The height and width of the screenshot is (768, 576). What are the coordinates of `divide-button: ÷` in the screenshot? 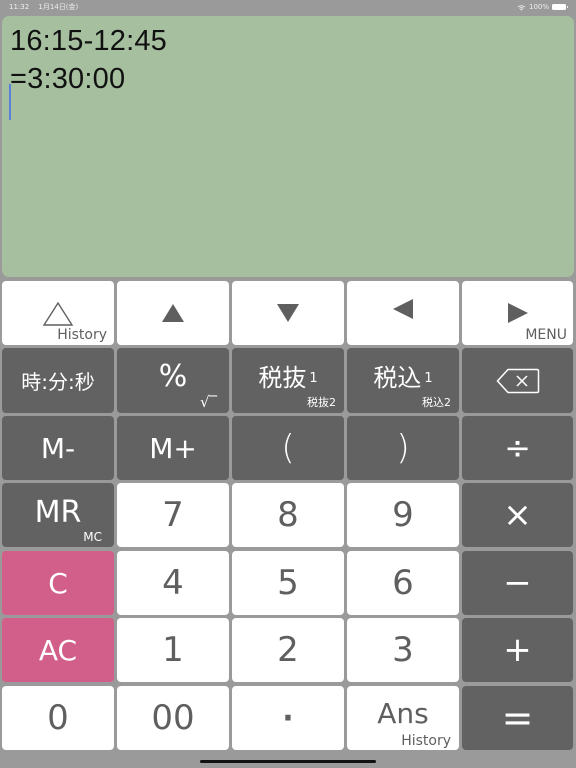 It's located at (517, 448).